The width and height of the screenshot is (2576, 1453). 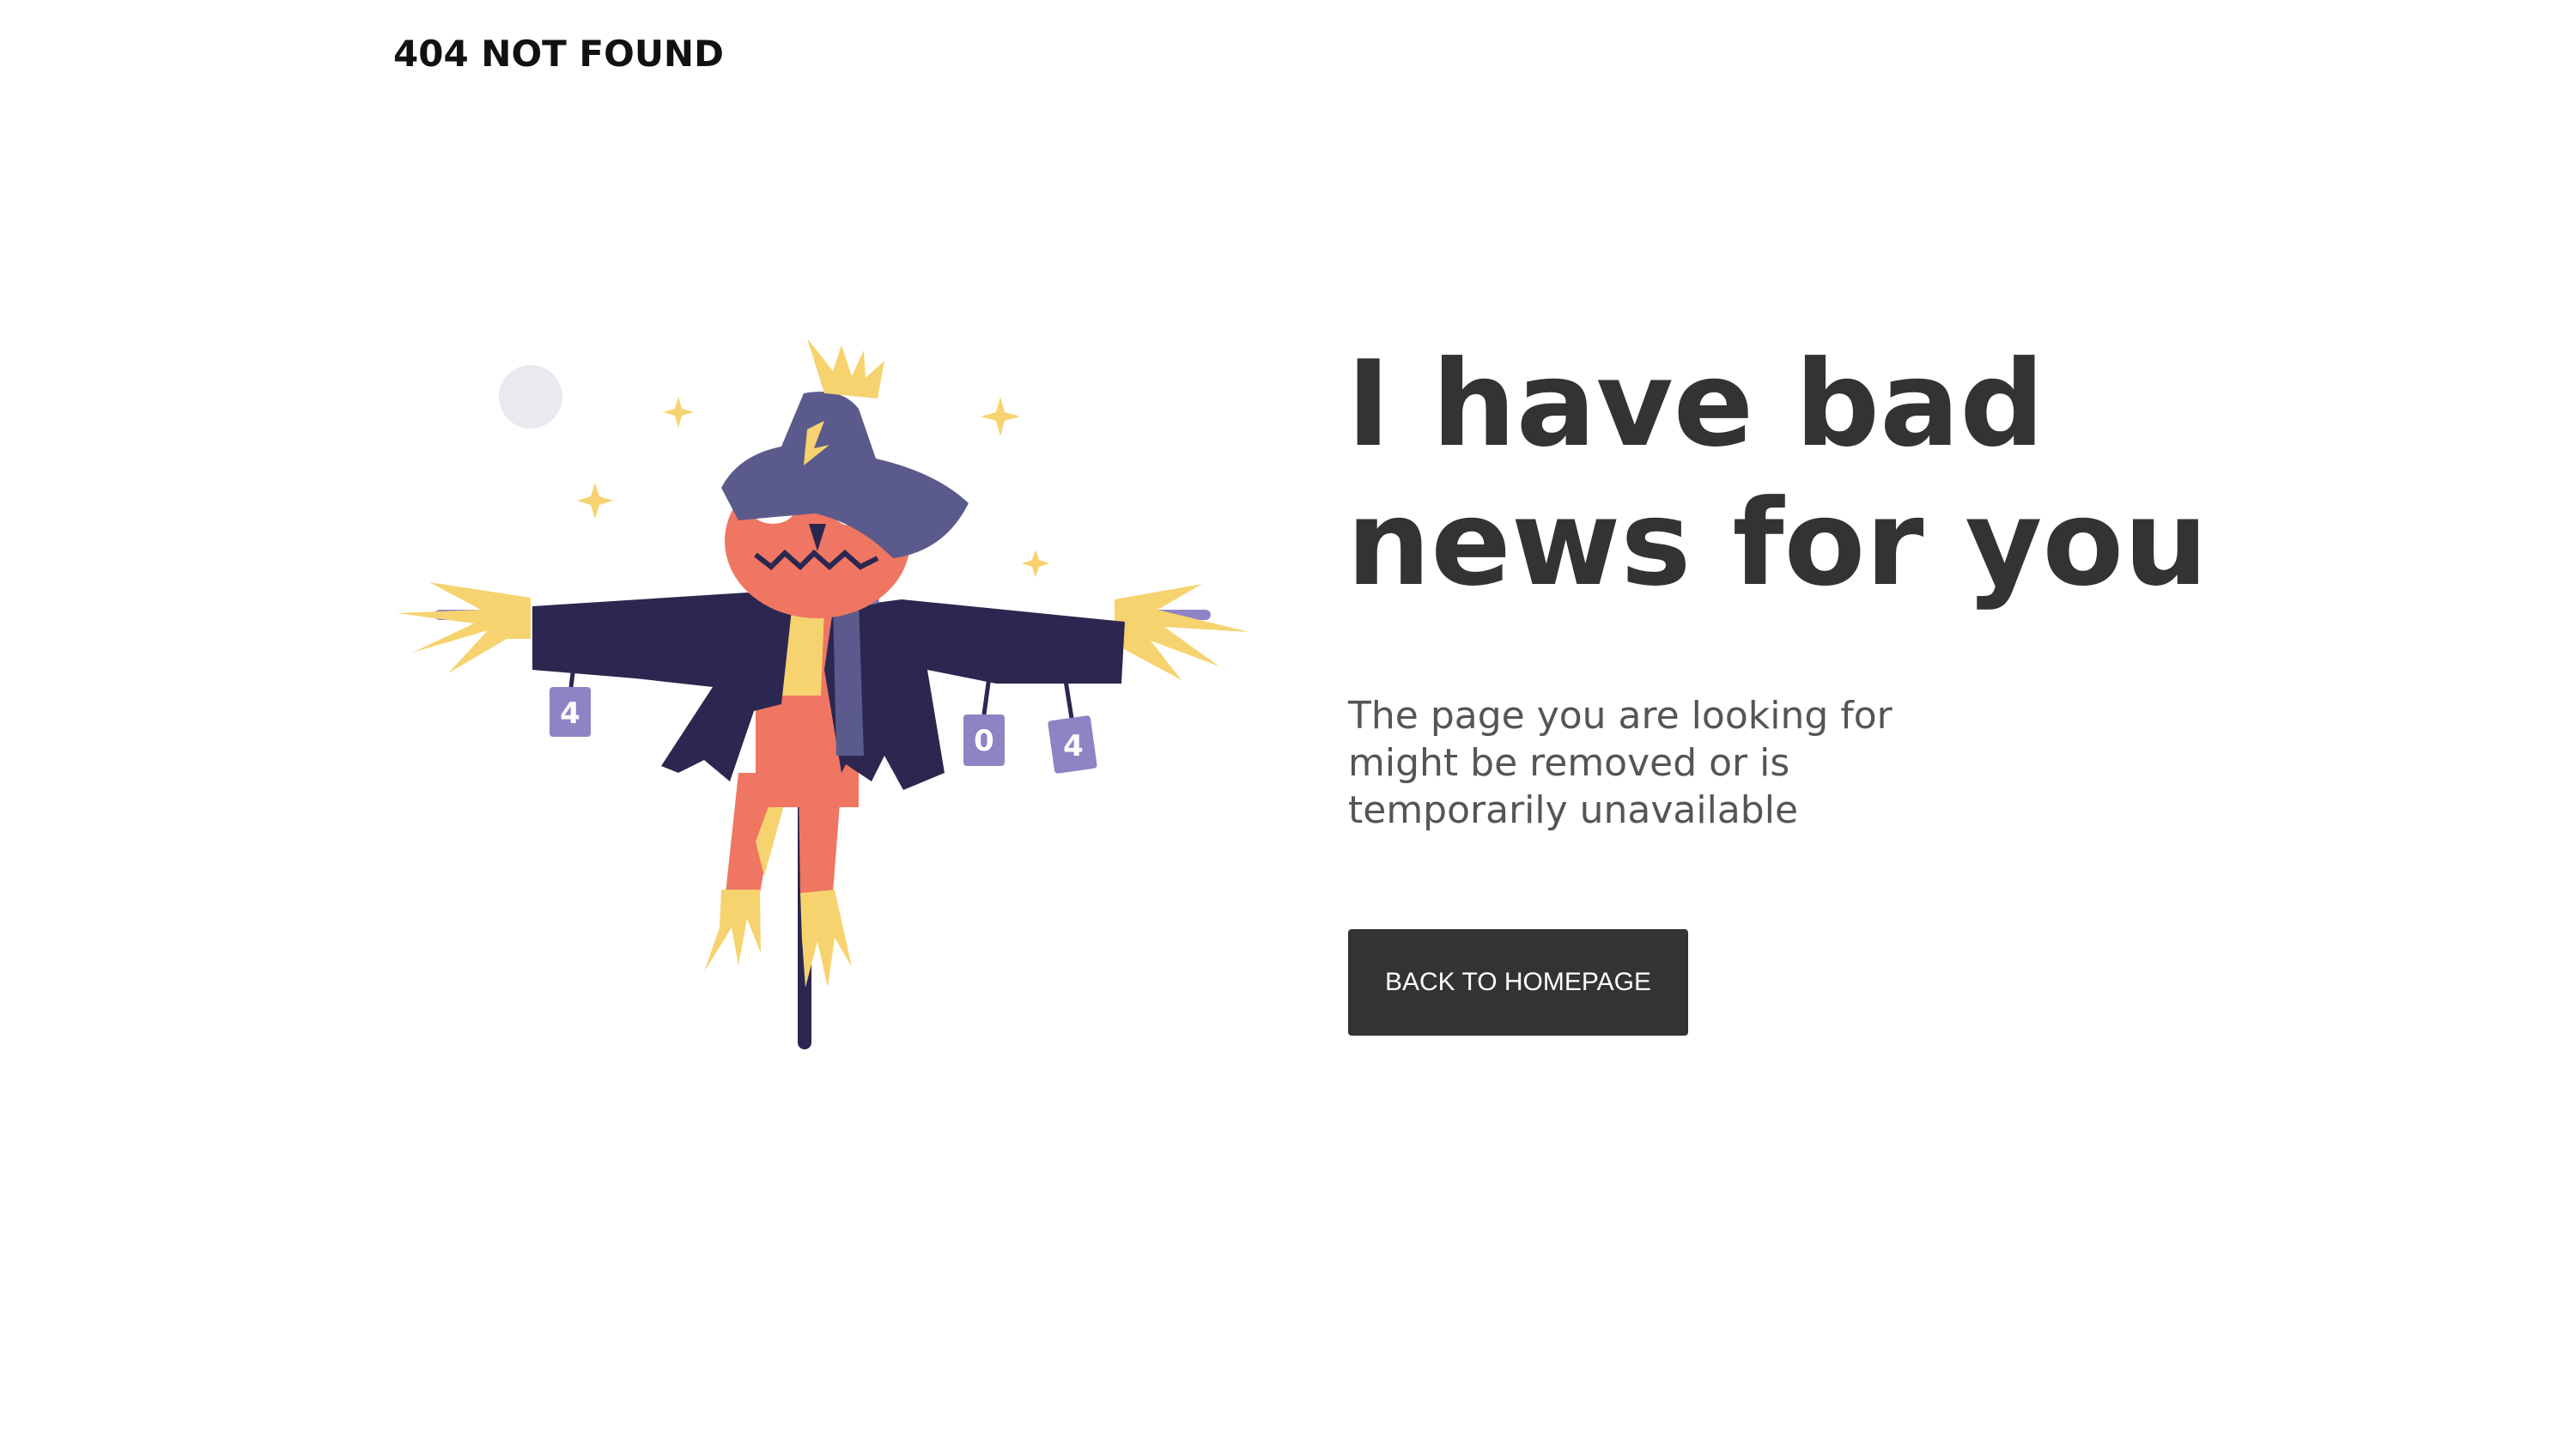 What do you see at coordinates (530, 397) in the screenshot?
I see `moon-icon` at bounding box center [530, 397].